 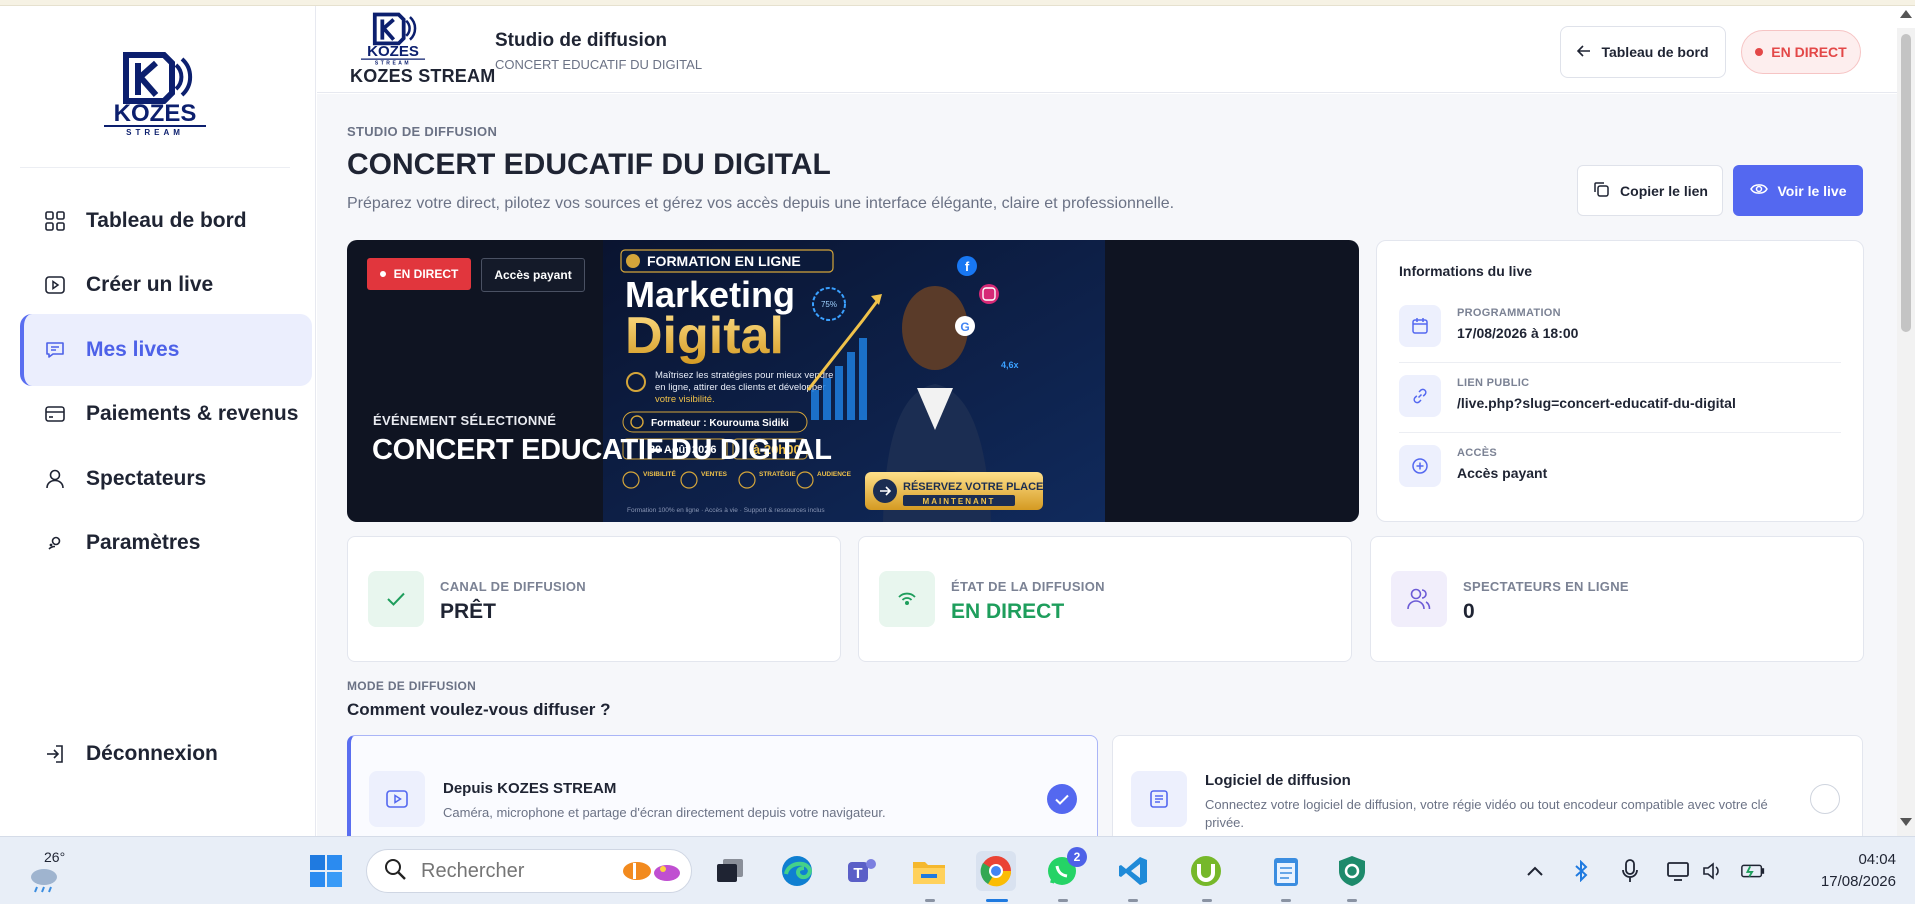 I want to click on back-label: Tableau de bord, so click(x=1655, y=52).